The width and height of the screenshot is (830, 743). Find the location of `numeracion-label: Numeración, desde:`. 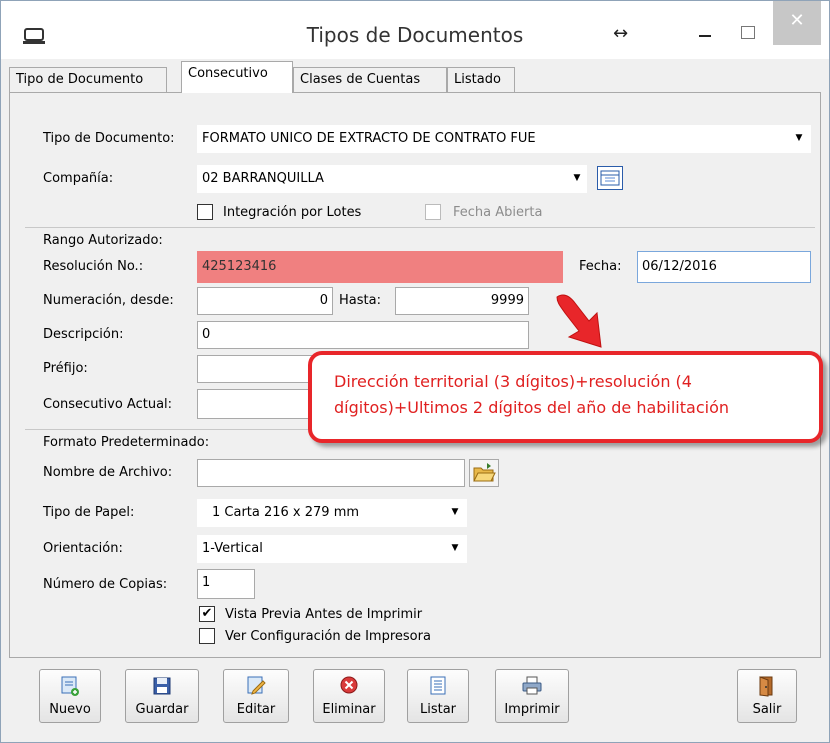

numeracion-label: Numeración, desde: is located at coordinates (108, 300).